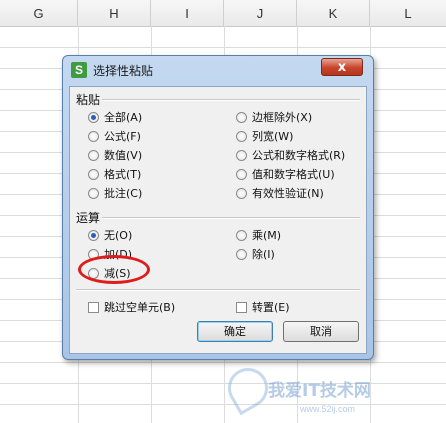 Image resolution: width=446 pixels, height=423 pixels. Describe the element at coordinates (328, 409) in the screenshot. I see `watermark-url: www.52ij.com` at that location.